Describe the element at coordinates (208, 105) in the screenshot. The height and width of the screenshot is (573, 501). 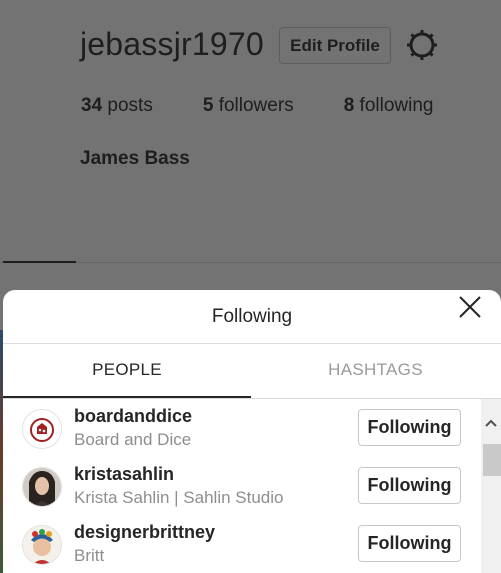
I see `followers-count: 5` at that location.